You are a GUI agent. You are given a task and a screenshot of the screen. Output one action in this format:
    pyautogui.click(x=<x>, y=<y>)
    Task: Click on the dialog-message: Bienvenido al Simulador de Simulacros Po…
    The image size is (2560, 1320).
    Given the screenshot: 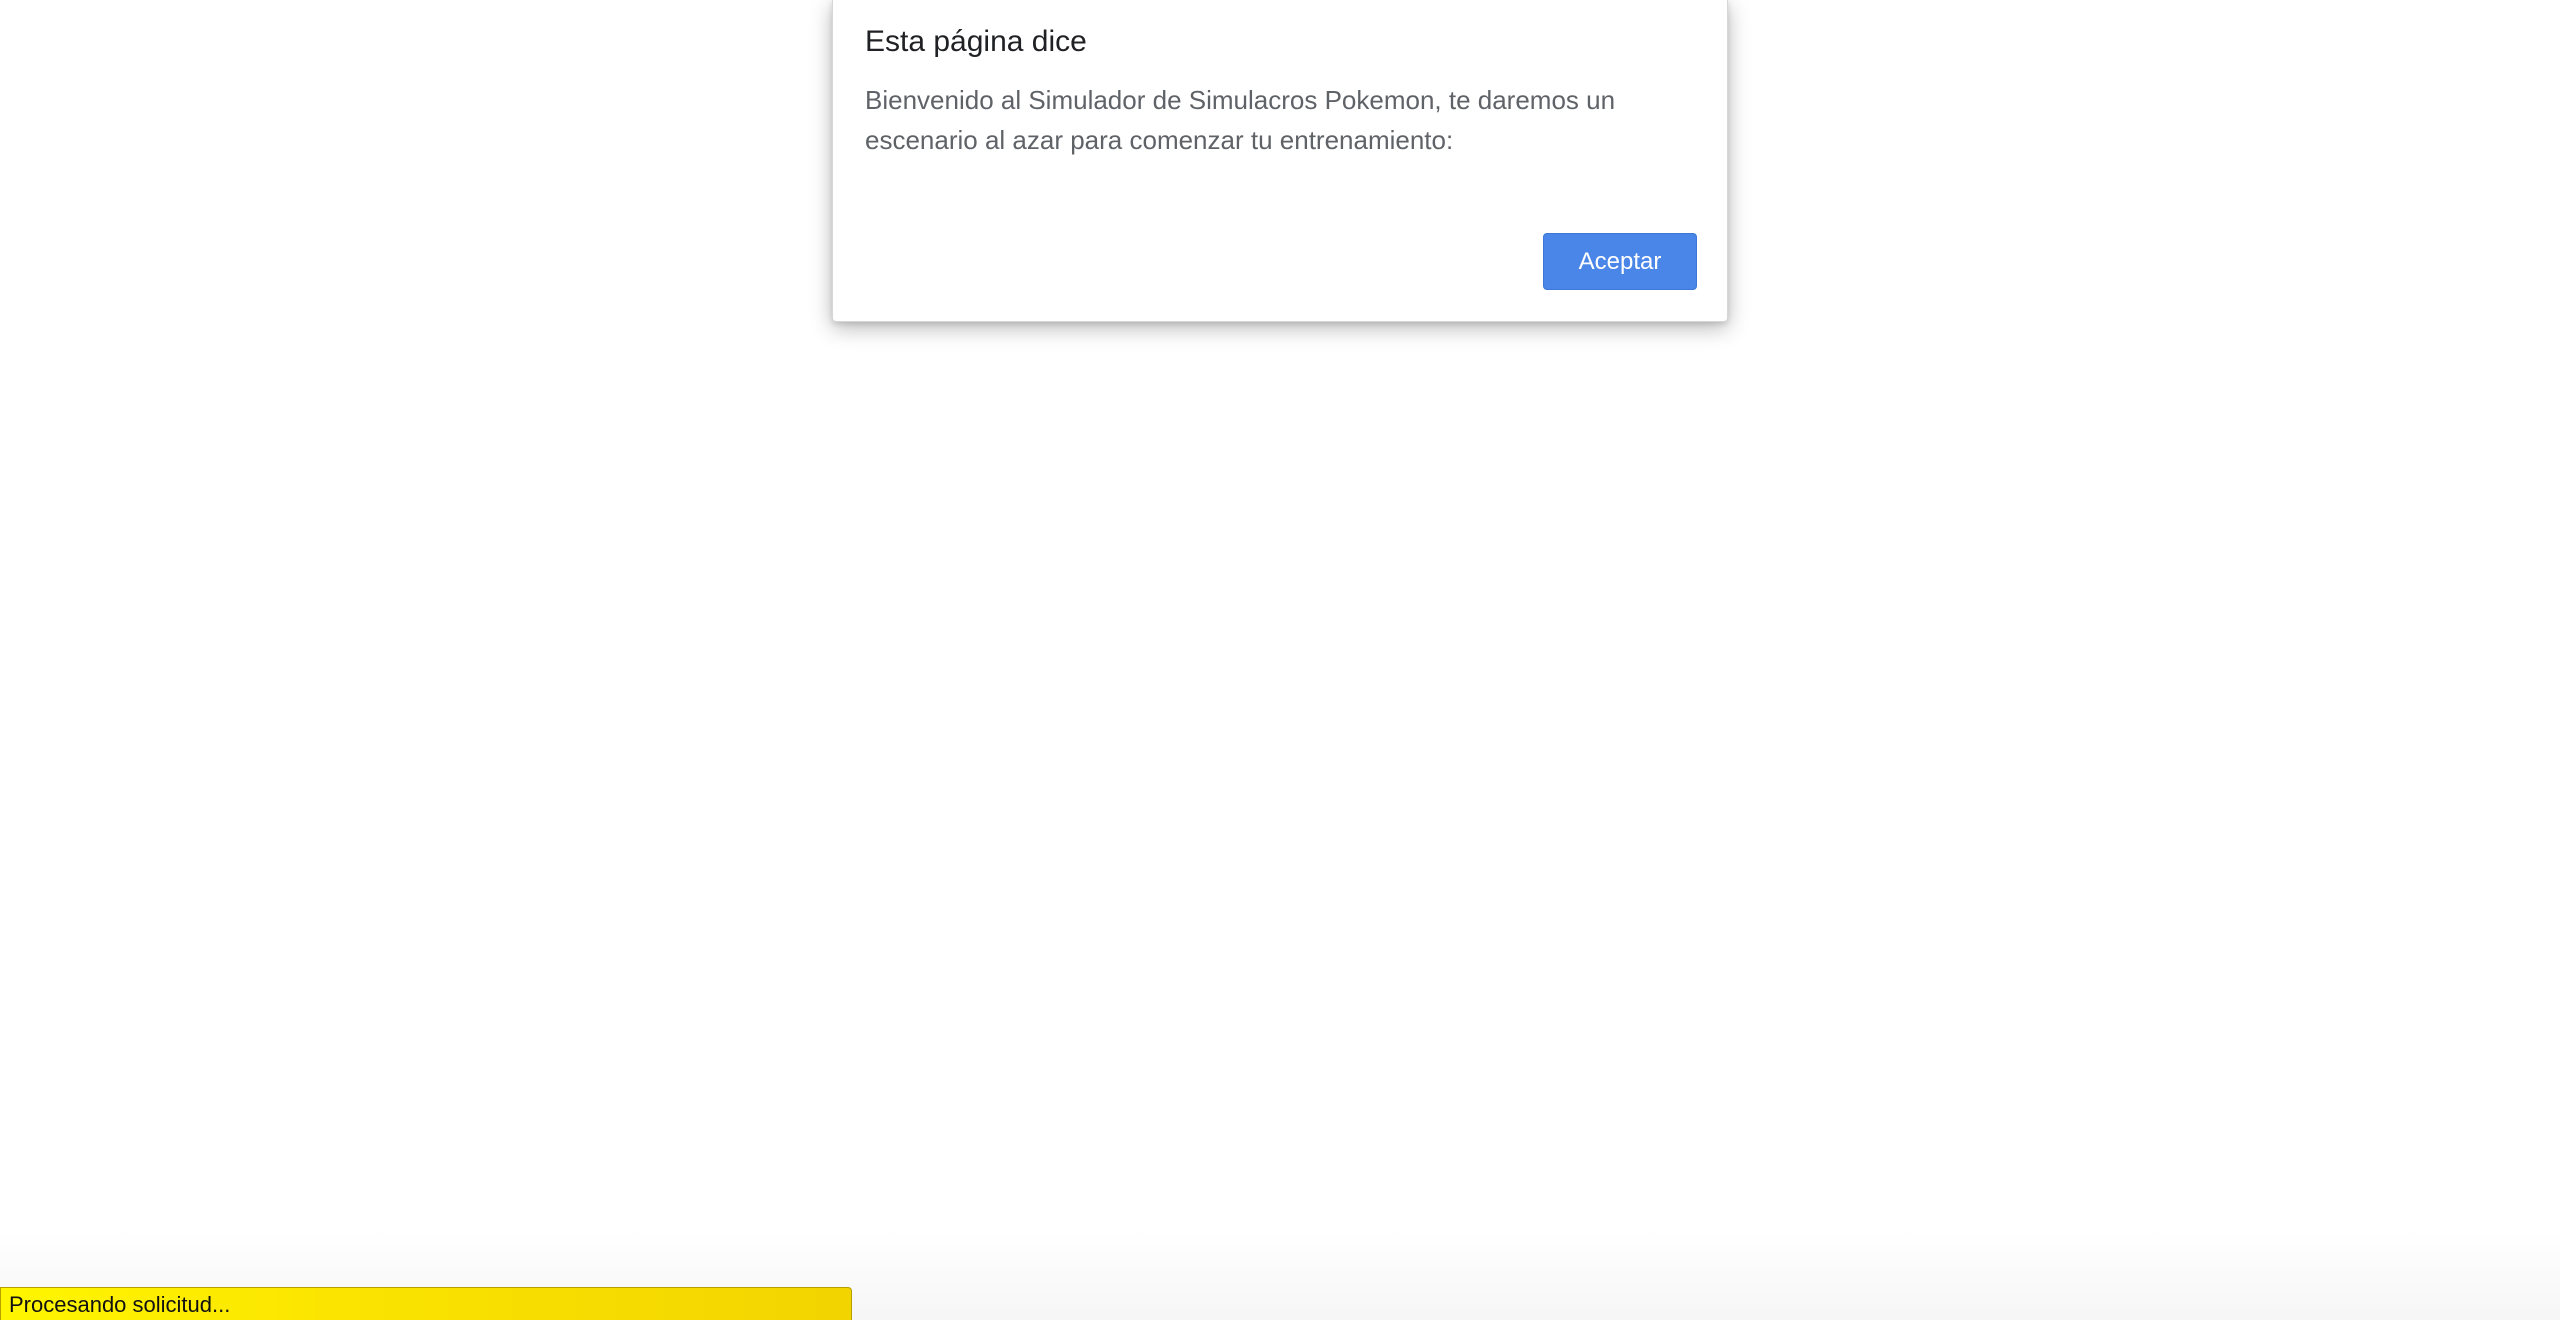 What is the action you would take?
    pyautogui.click(x=1240, y=120)
    